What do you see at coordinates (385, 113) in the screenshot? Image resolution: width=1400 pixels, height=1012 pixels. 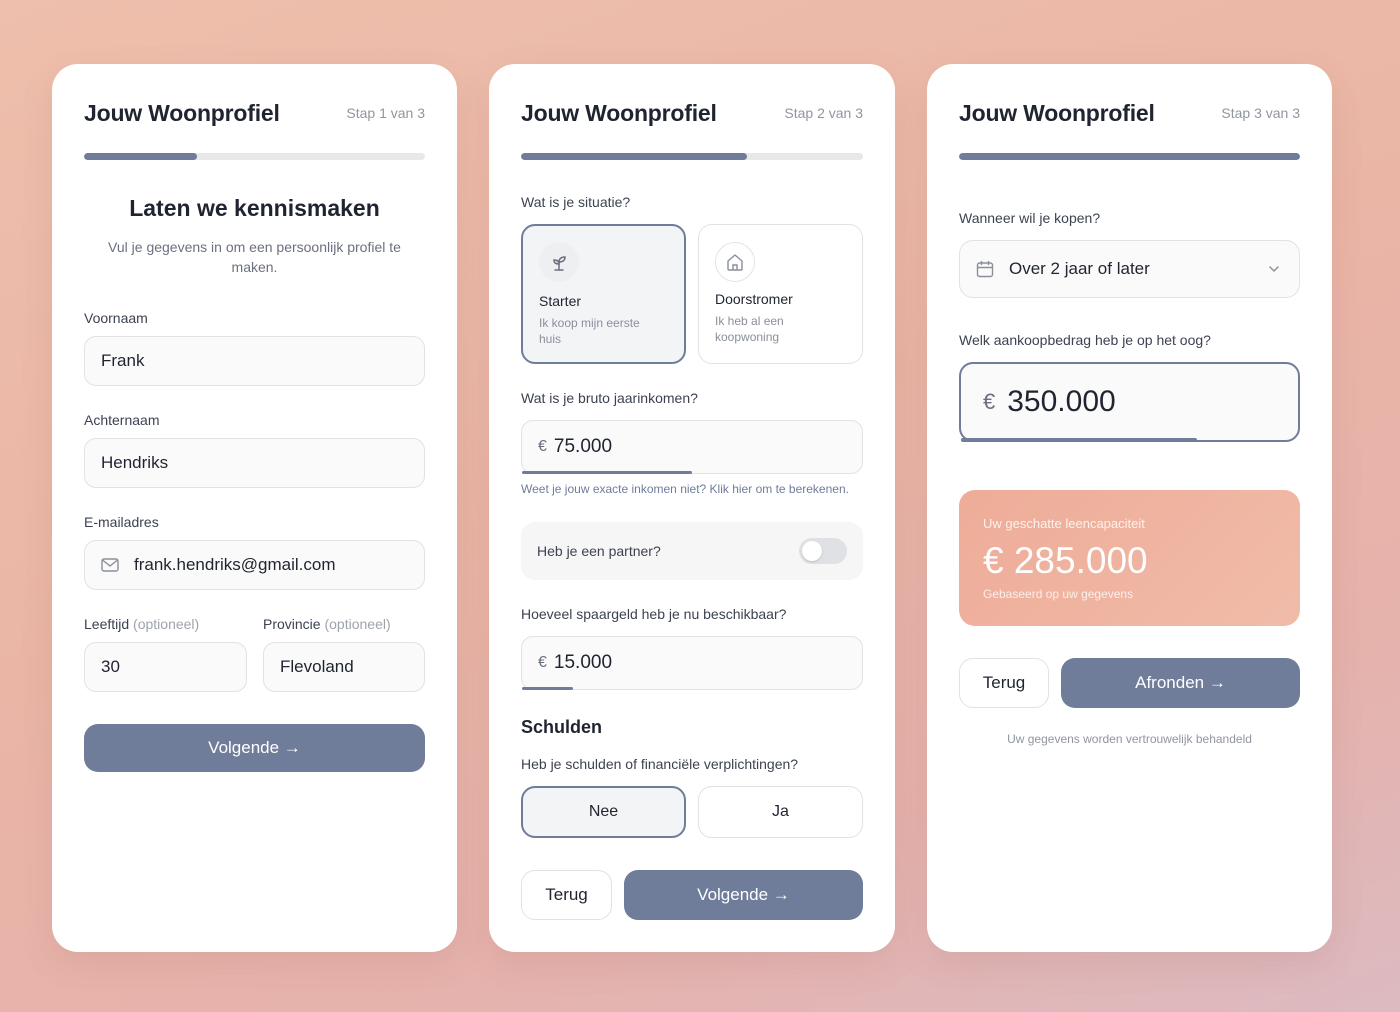 I see `step-indicator: Stap 1 van 3` at bounding box center [385, 113].